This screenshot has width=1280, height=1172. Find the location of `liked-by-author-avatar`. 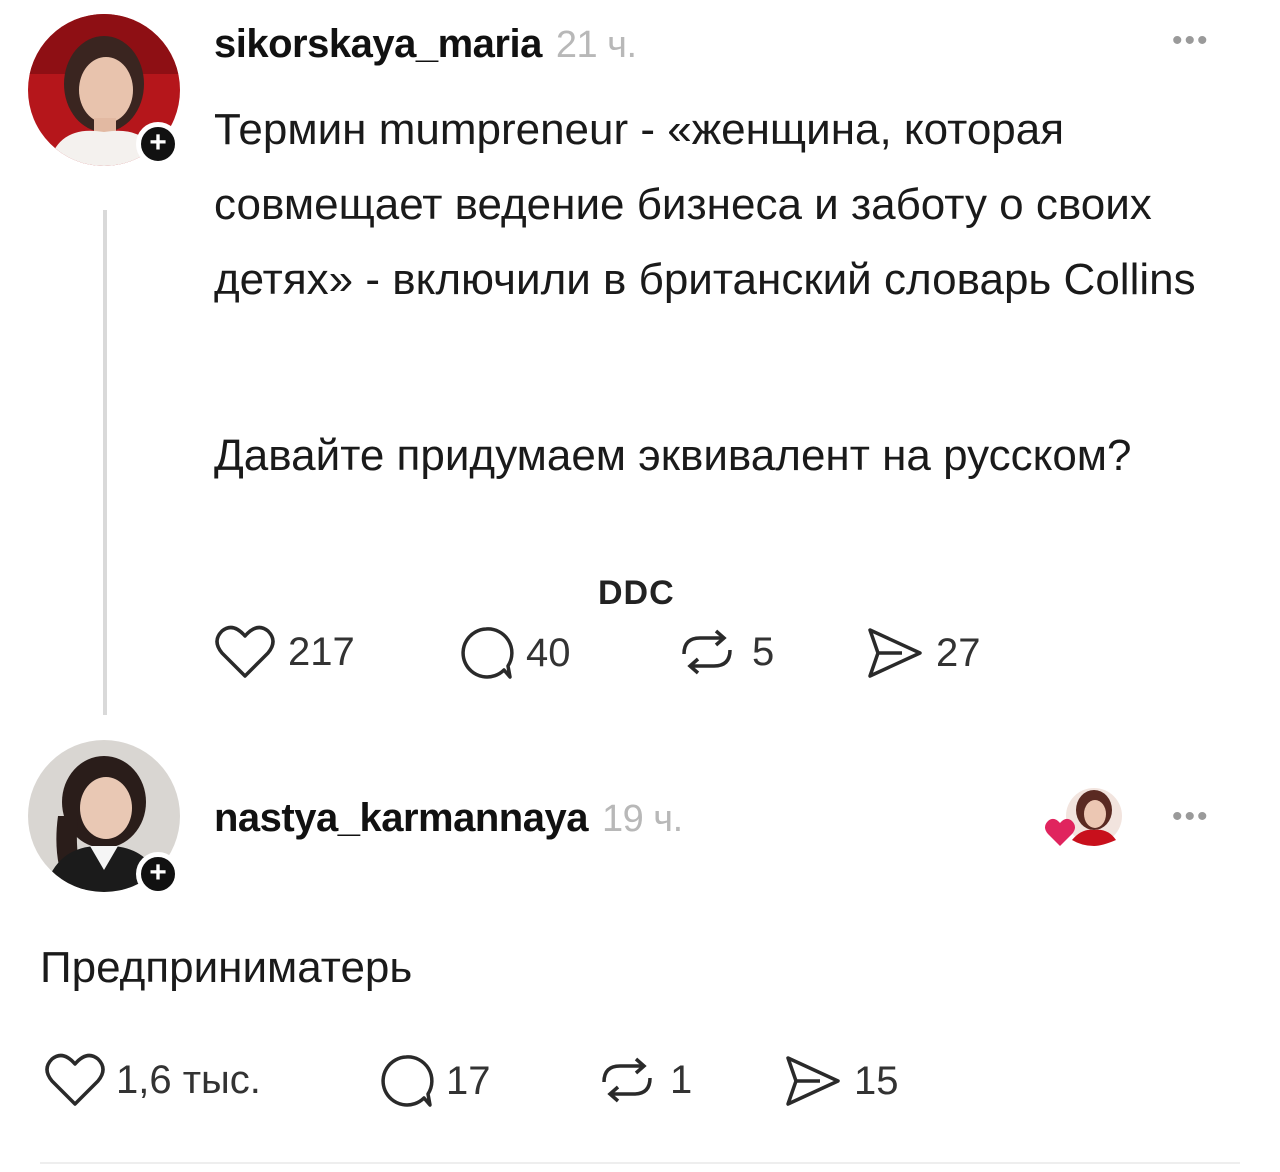

liked-by-author-avatar is located at coordinates (1083, 819).